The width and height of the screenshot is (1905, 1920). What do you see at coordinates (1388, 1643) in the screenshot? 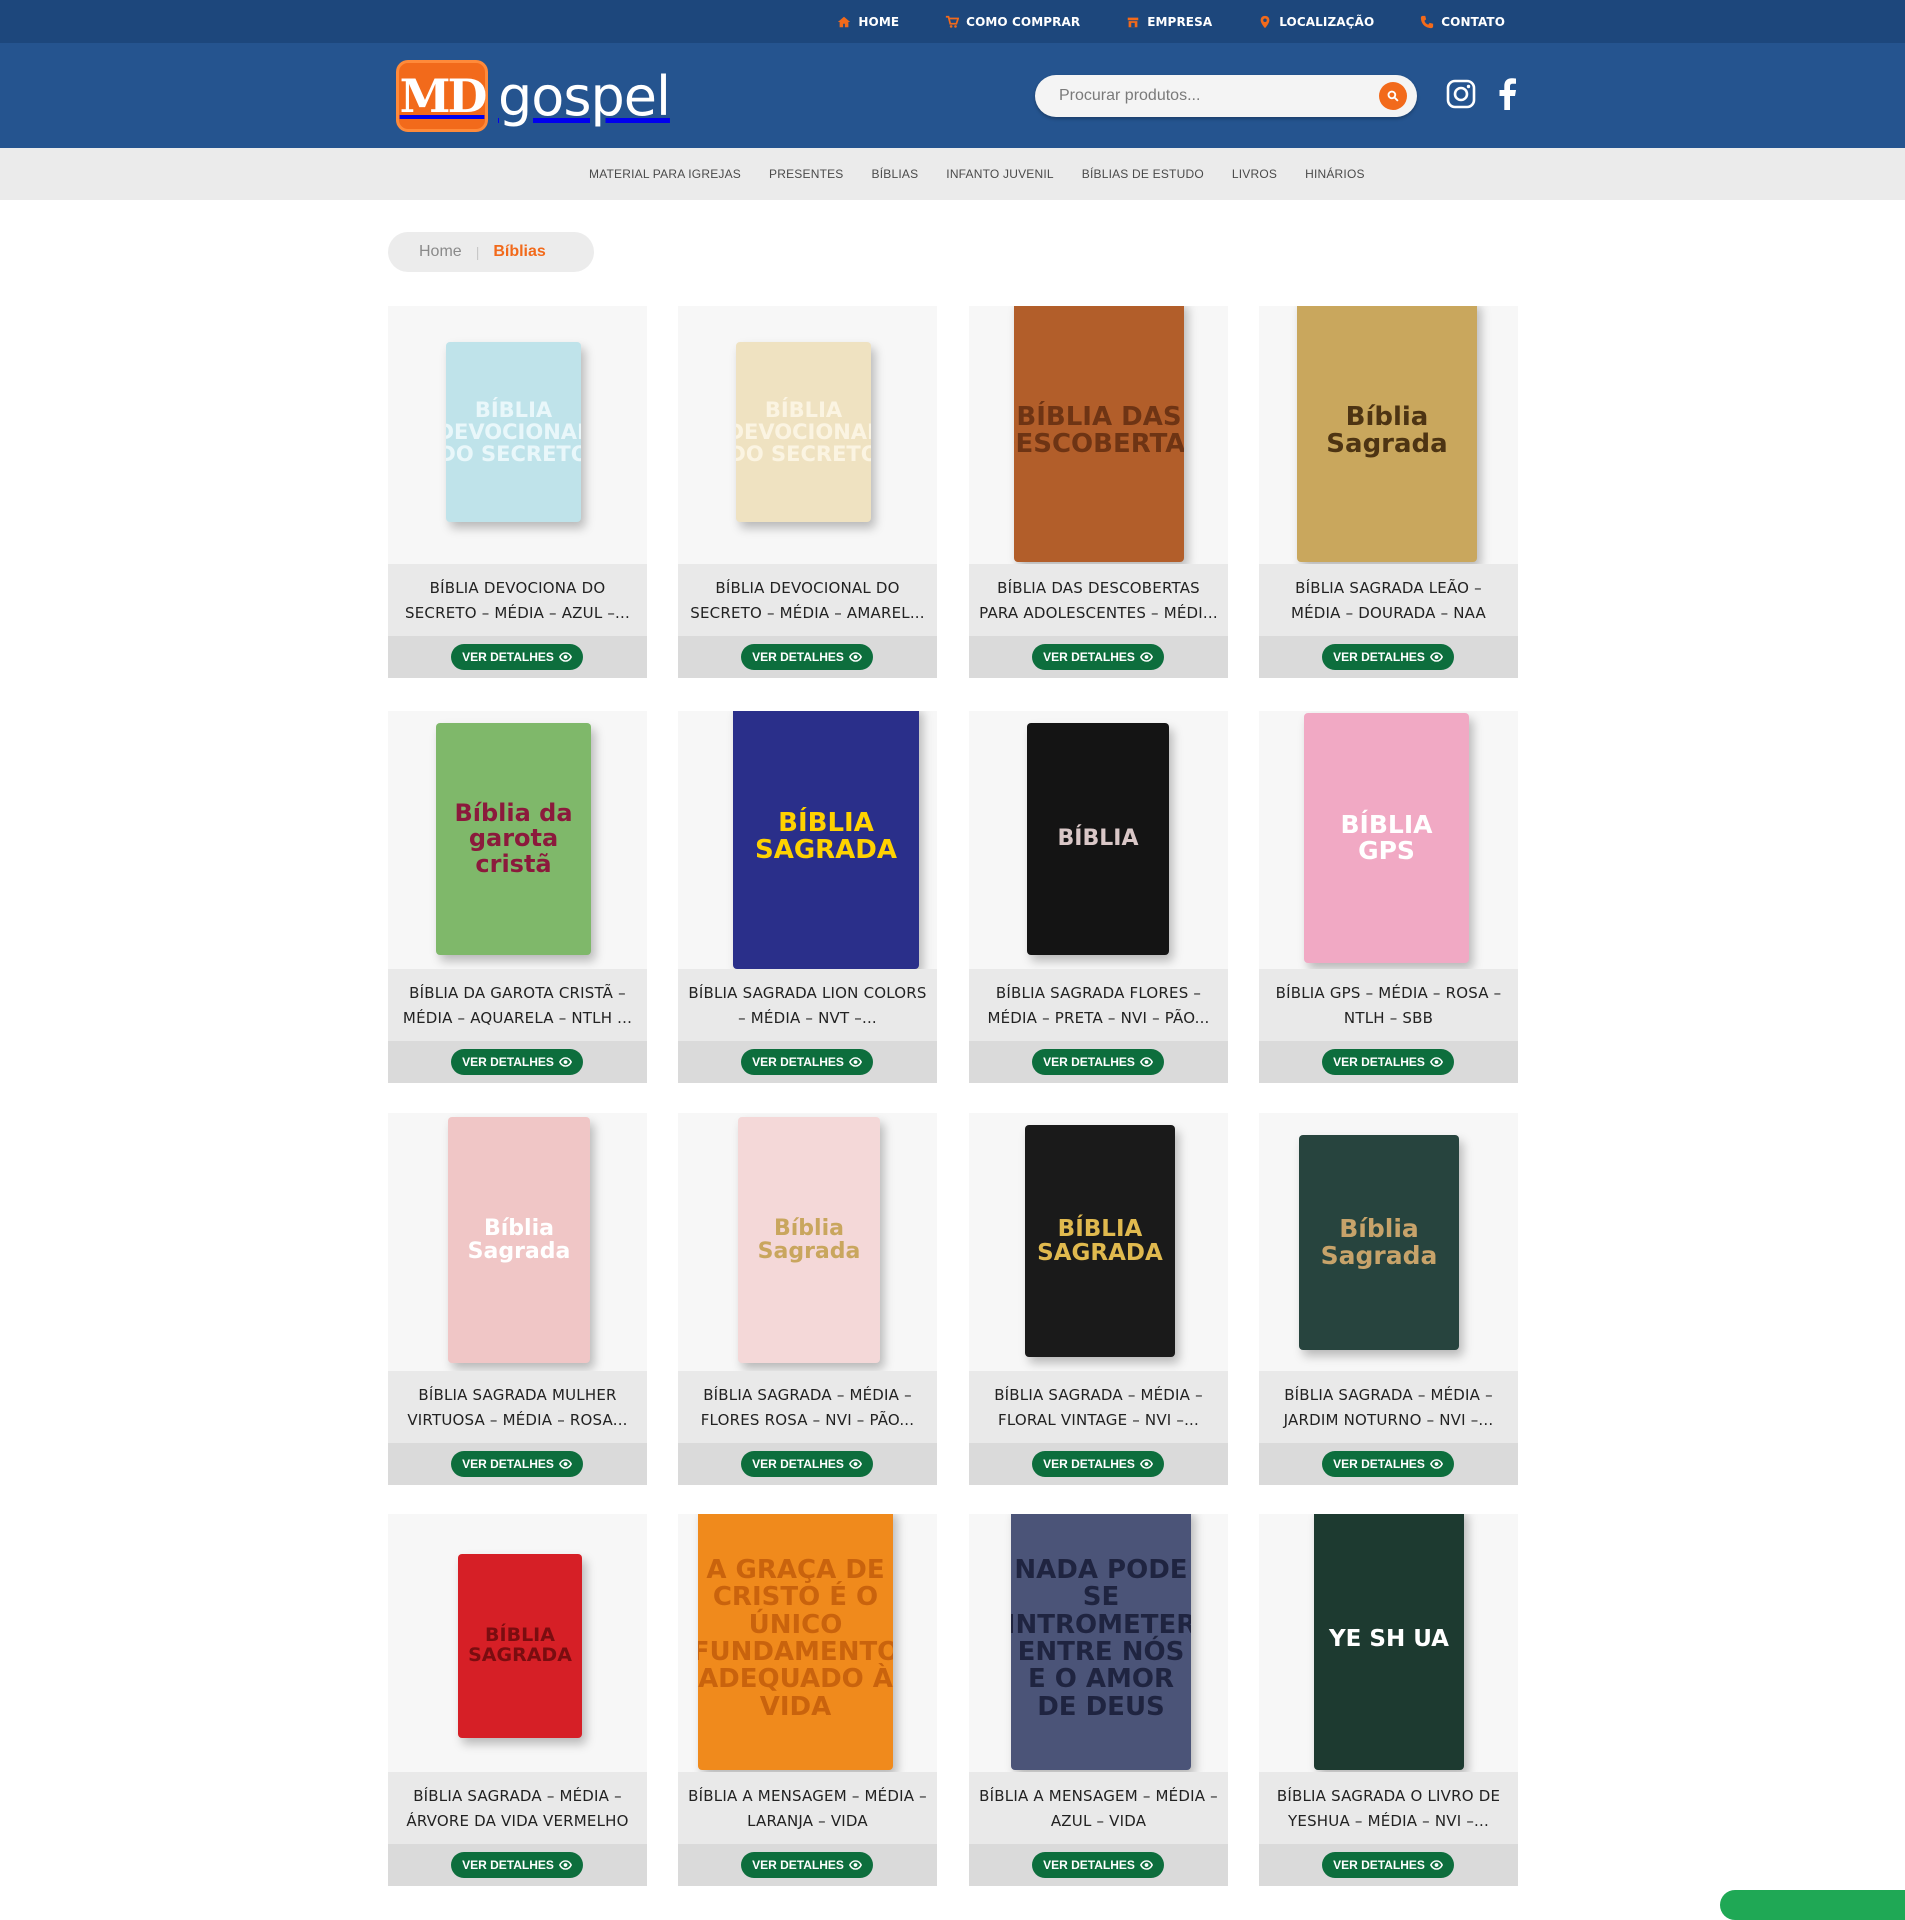
I see `product-image: YE SH UA` at bounding box center [1388, 1643].